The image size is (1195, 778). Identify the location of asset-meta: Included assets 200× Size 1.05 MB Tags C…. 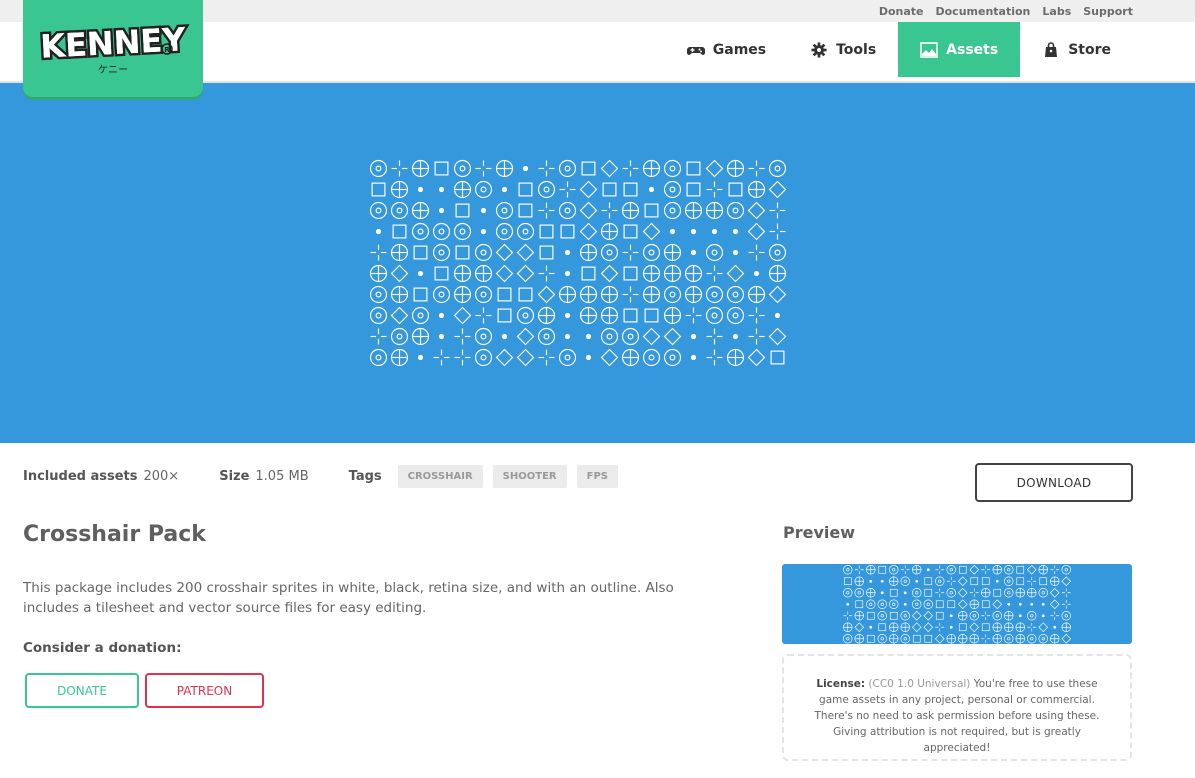
(320, 476).